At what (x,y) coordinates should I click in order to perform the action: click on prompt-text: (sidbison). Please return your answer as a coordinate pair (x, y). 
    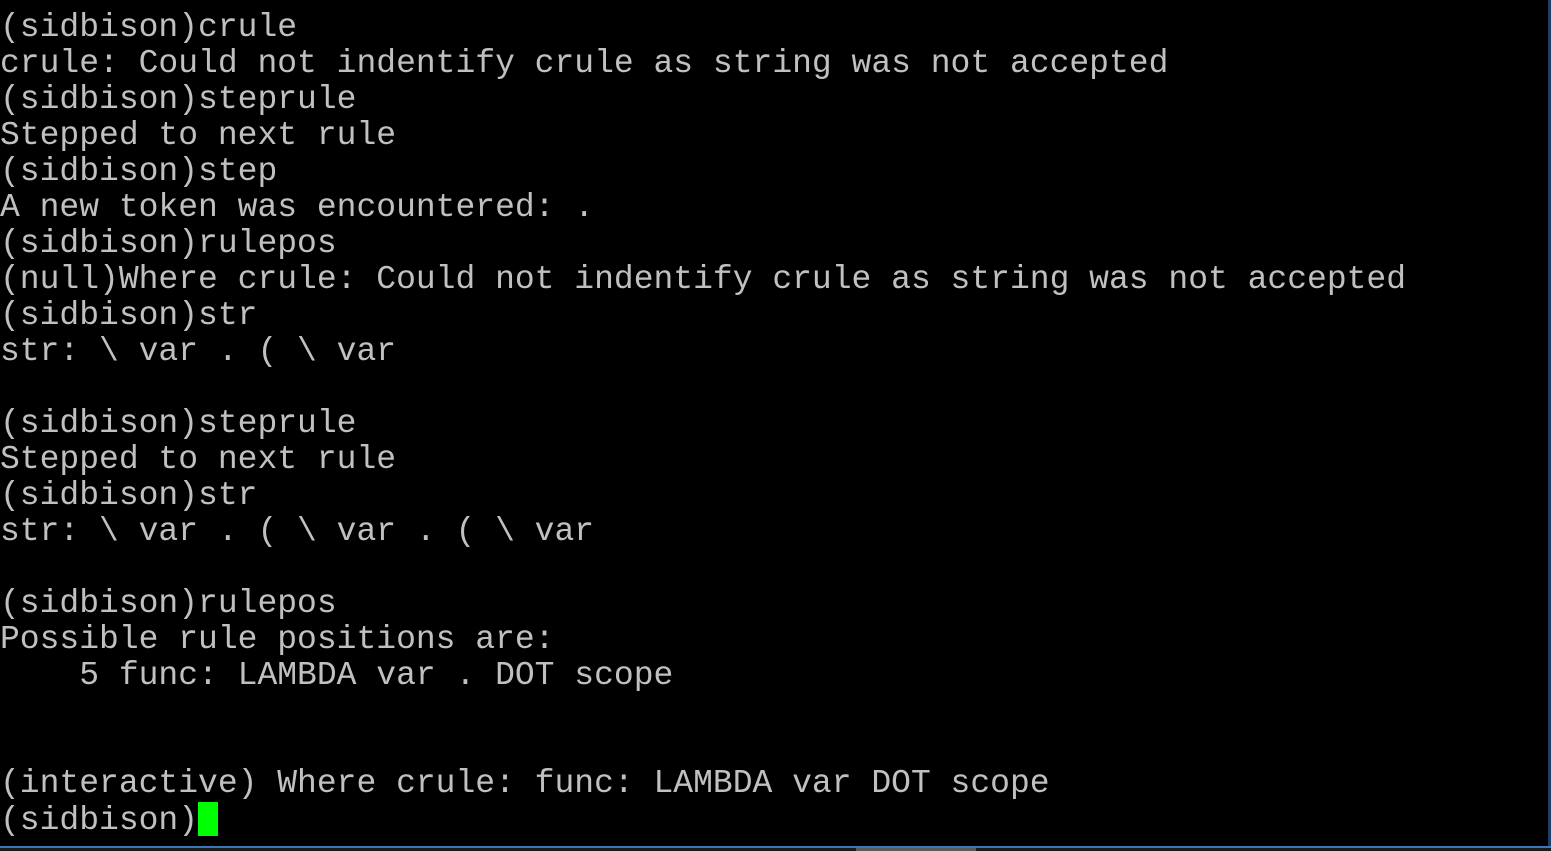
    Looking at the image, I should click on (99, 820).